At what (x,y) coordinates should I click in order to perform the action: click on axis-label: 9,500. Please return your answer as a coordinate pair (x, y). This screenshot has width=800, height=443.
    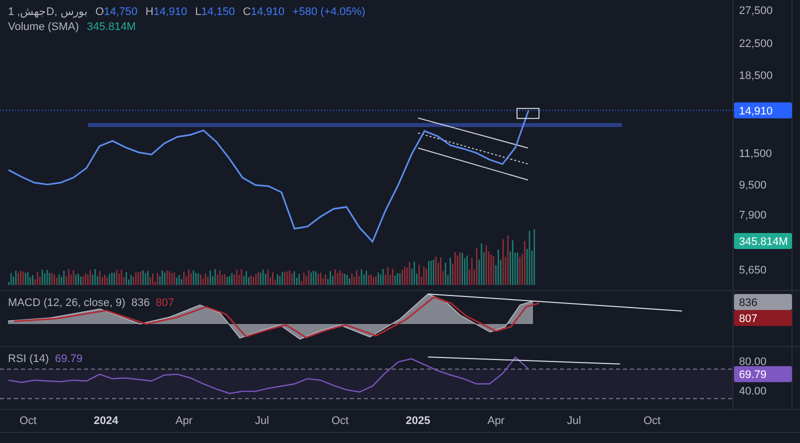
    Looking at the image, I should click on (753, 185).